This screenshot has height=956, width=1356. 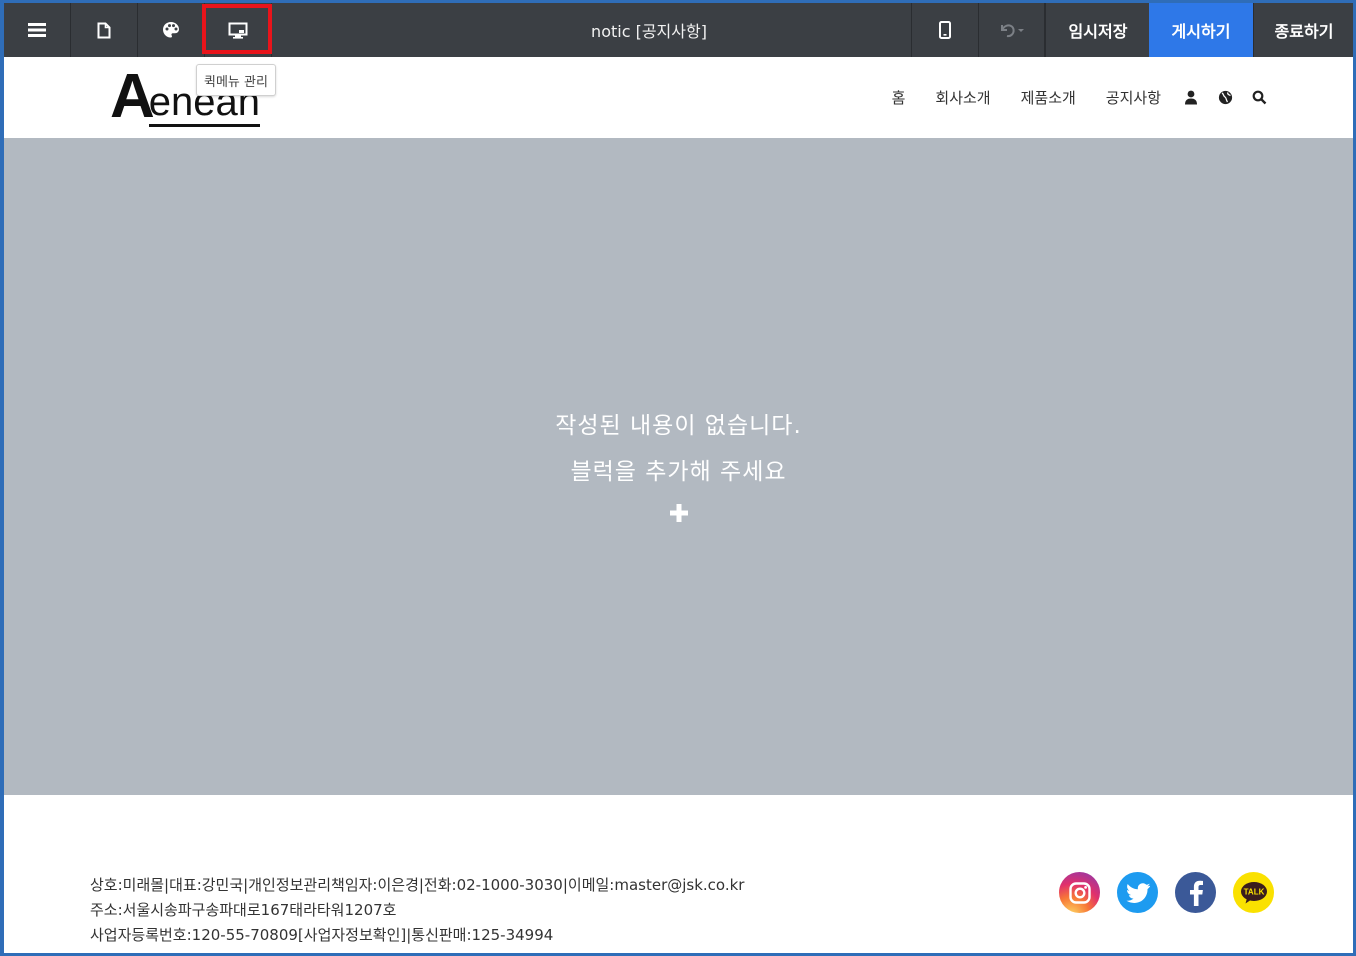 What do you see at coordinates (899, 97) in the screenshot?
I see `nav-item-home: 홈` at bounding box center [899, 97].